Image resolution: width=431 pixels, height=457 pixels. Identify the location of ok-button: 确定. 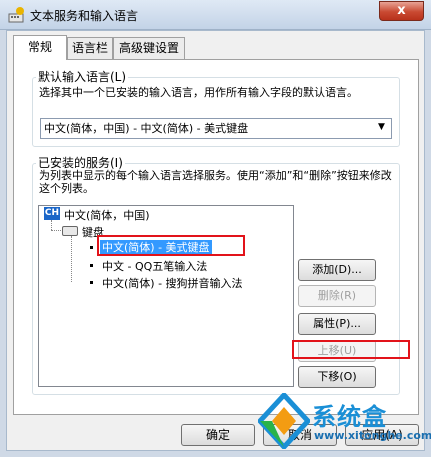
(218, 435).